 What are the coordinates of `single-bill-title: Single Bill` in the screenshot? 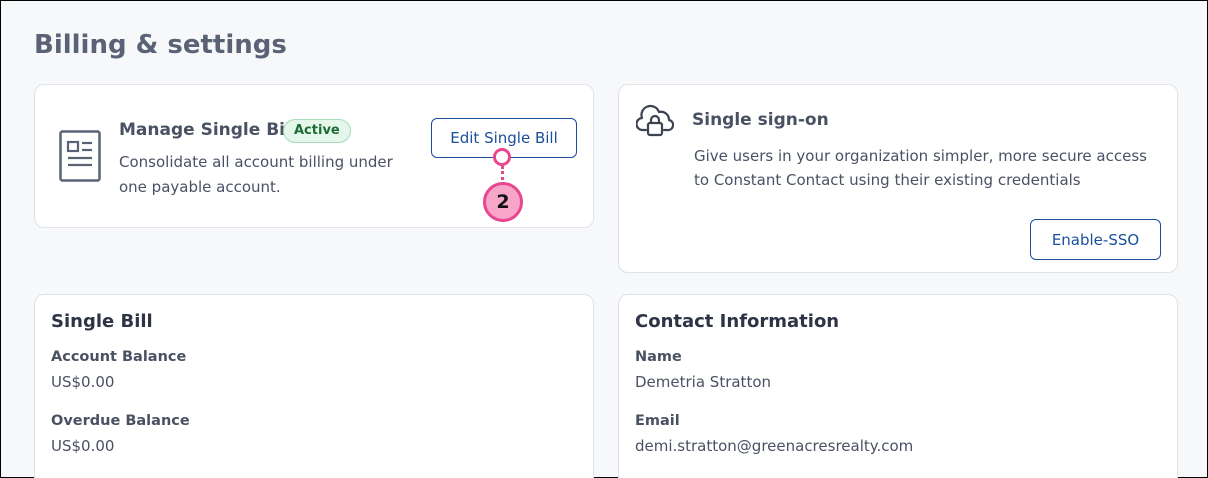 It's located at (102, 321).